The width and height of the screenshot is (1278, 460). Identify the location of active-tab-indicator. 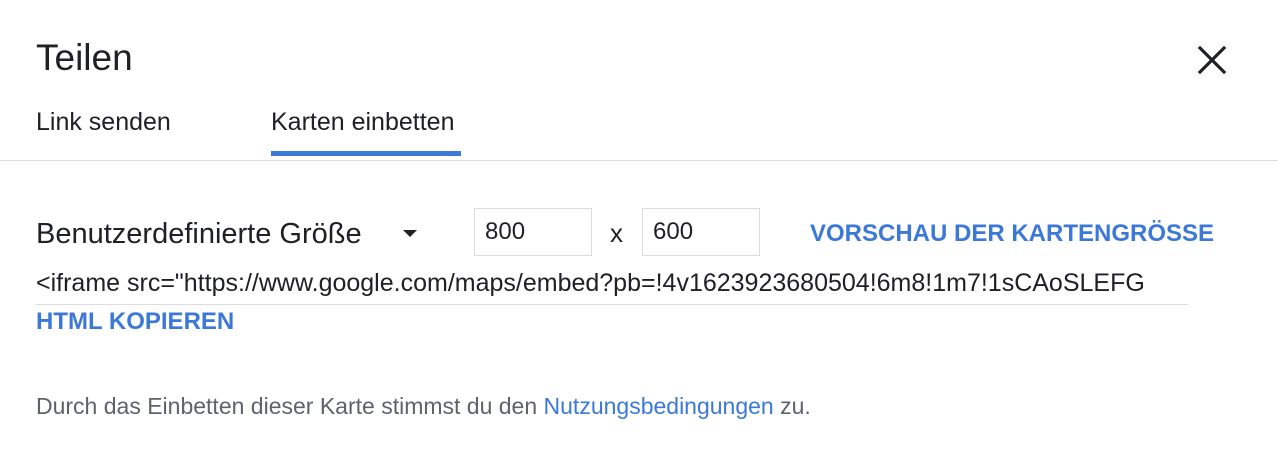
(366, 153).